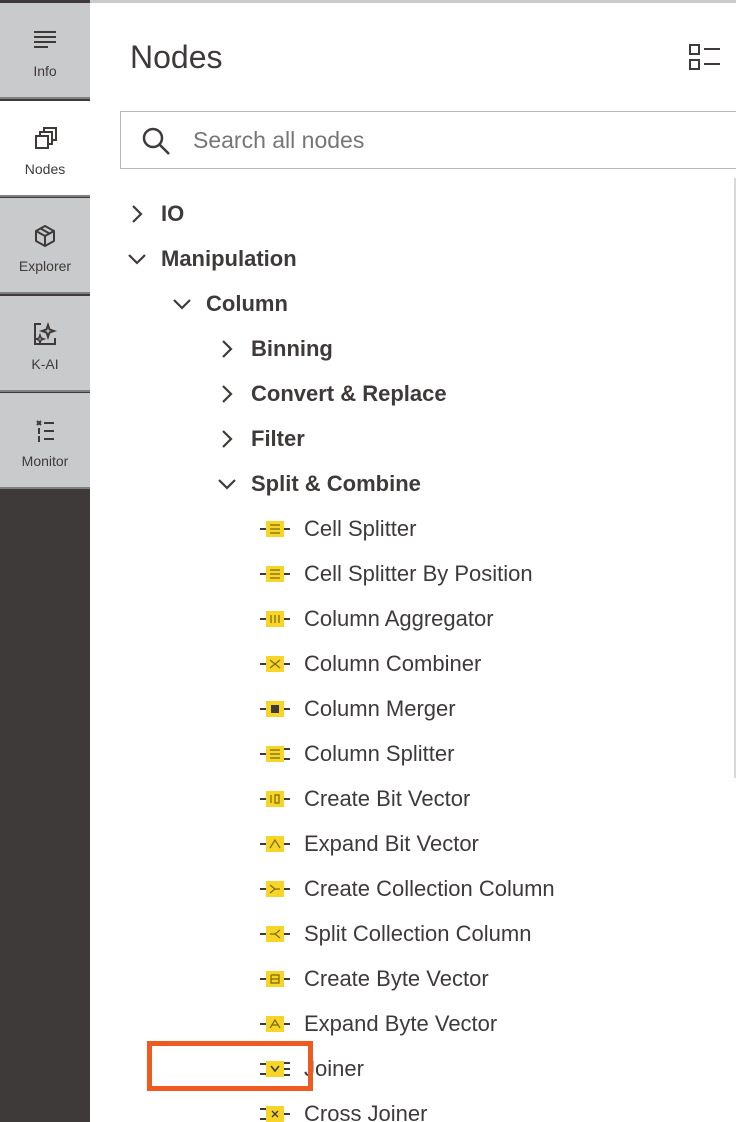 The height and width of the screenshot is (1122, 736). What do you see at coordinates (156, 141) in the screenshot?
I see `search-icon` at bounding box center [156, 141].